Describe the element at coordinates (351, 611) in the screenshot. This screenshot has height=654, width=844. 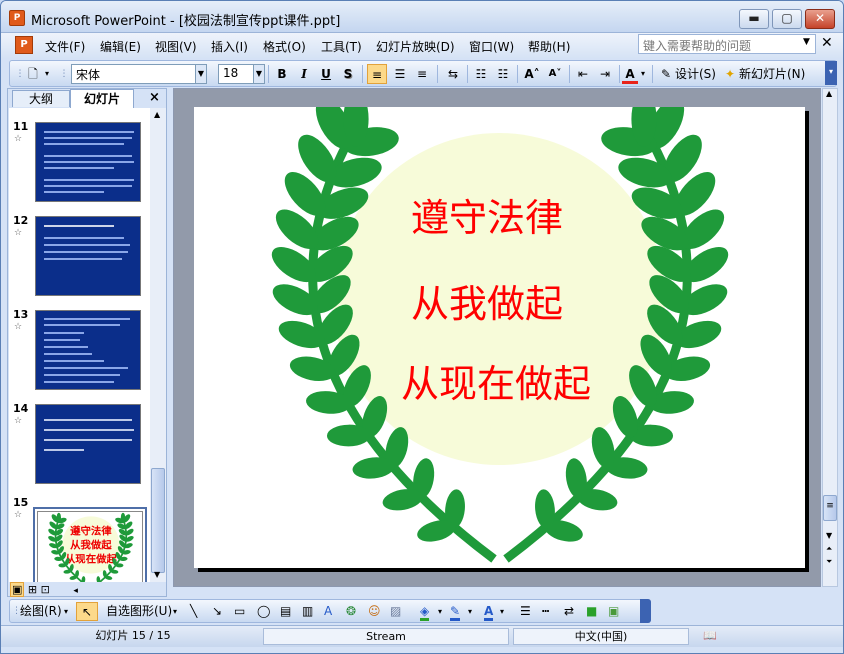
I see `diagram-icon: ❂` at that location.